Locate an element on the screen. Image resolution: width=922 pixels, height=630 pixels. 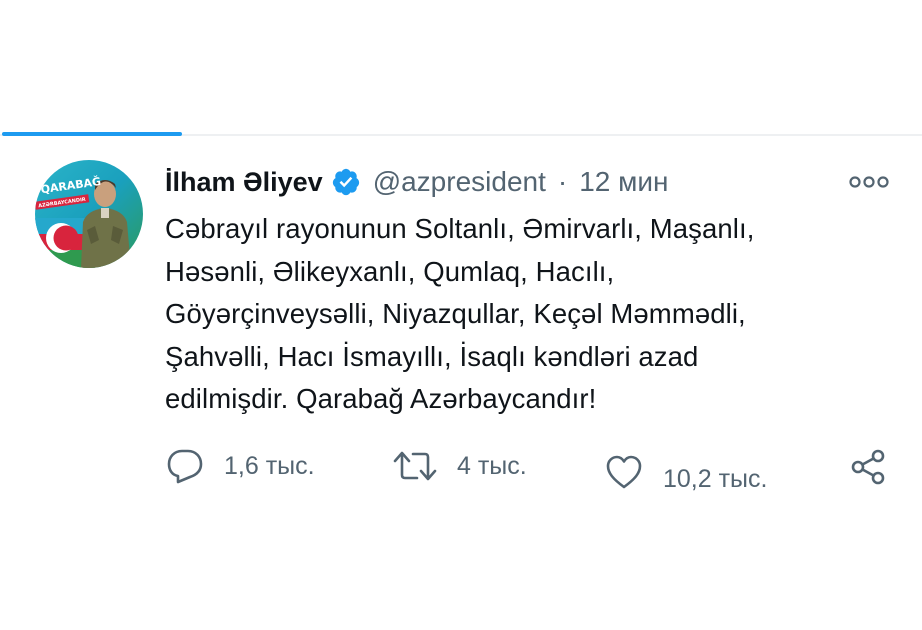
reply-count: 1,6 тыс. is located at coordinates (269, 465).